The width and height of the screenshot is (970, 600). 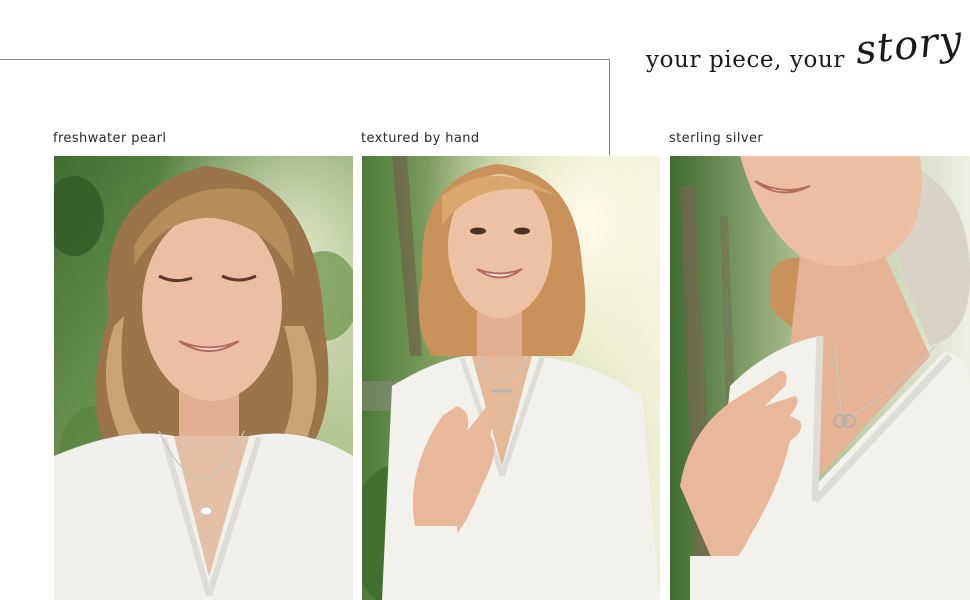 What do you see at coordinates (110, 138) in the screenshot?
I see `caption-freshwater-pearl: freshwater pearl` at bounding box center [110, 138].